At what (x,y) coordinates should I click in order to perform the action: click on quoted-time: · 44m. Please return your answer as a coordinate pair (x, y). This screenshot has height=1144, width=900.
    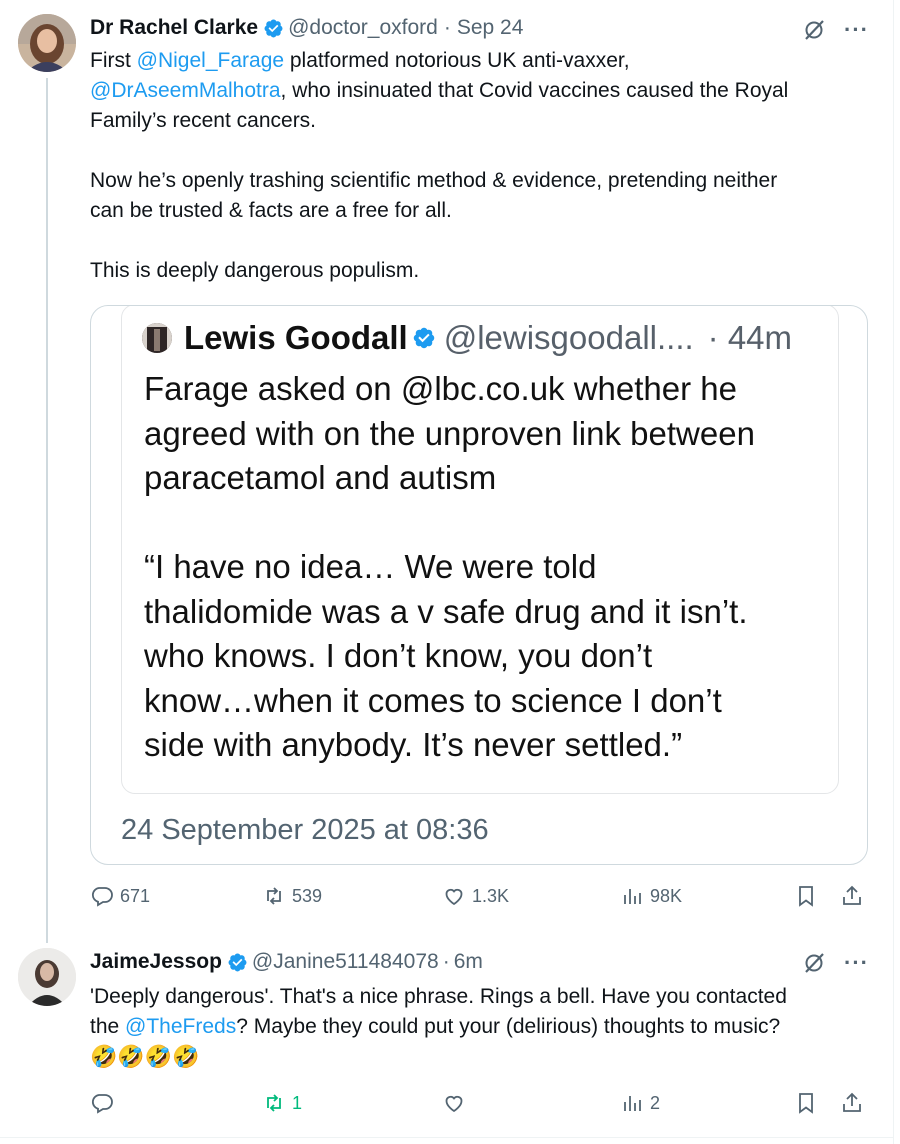
    Looking at the image, I should click on (750, 337).